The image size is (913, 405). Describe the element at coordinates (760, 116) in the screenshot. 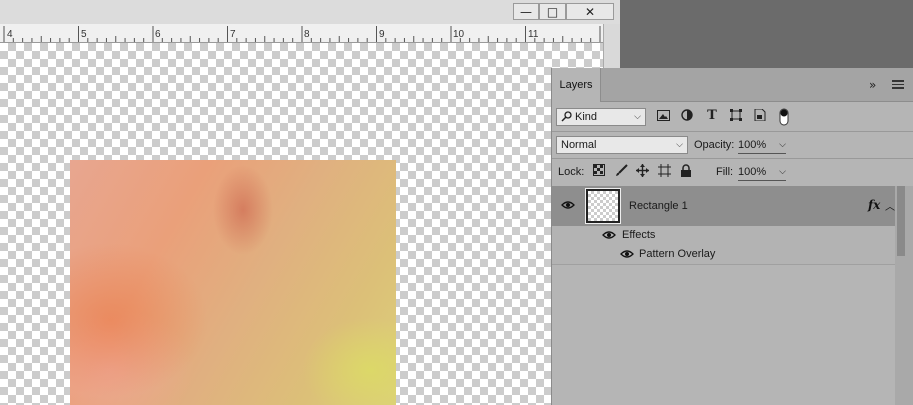

I see `smartobject-filter-icon` at that location.